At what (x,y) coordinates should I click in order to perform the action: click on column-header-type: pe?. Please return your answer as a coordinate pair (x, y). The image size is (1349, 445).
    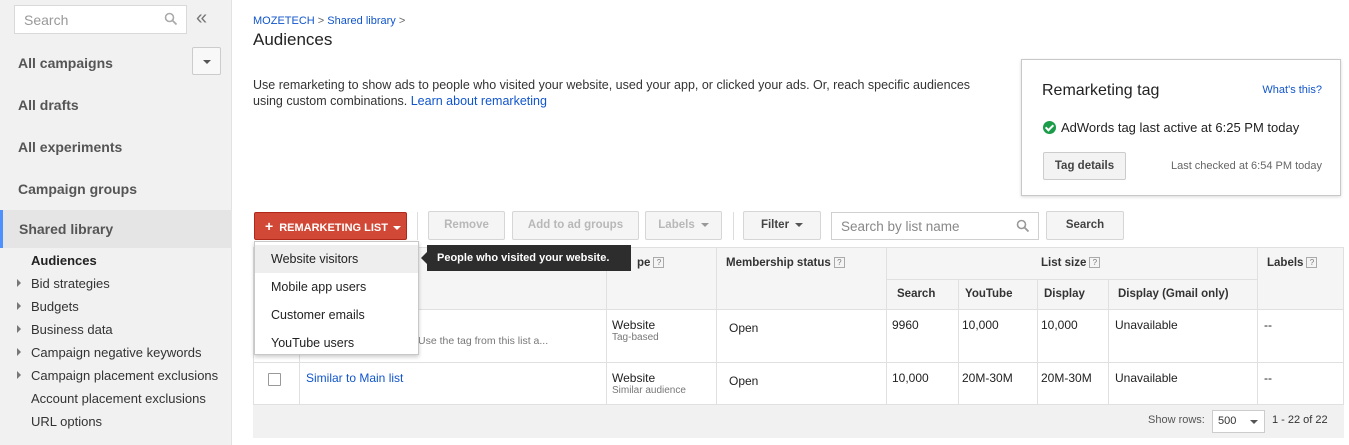
    Looking at the image, I should click on (651, 263).